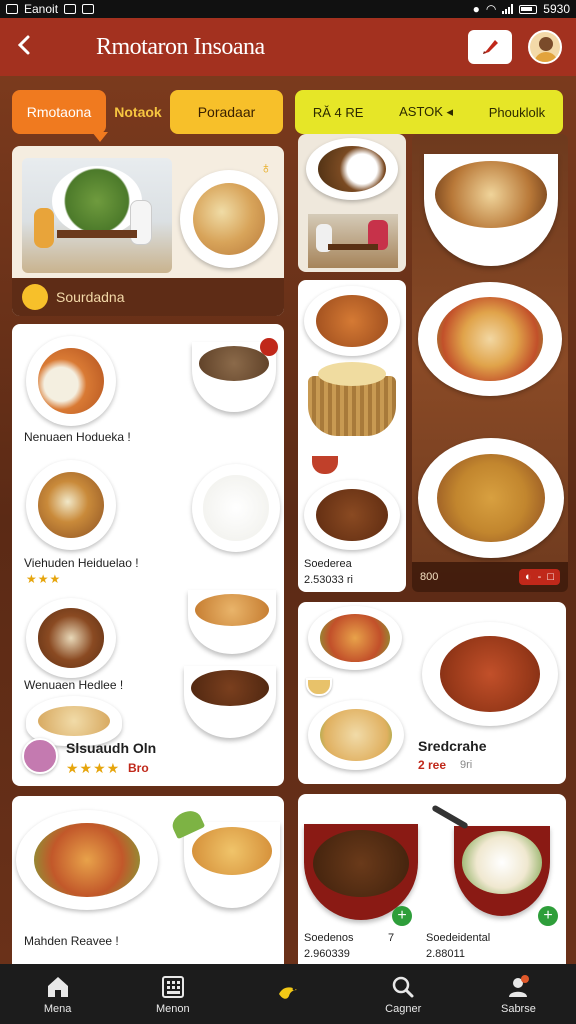 The height and width of the screenshot is (1024, 576). I want to click on pen-icon, so click(490, 47).